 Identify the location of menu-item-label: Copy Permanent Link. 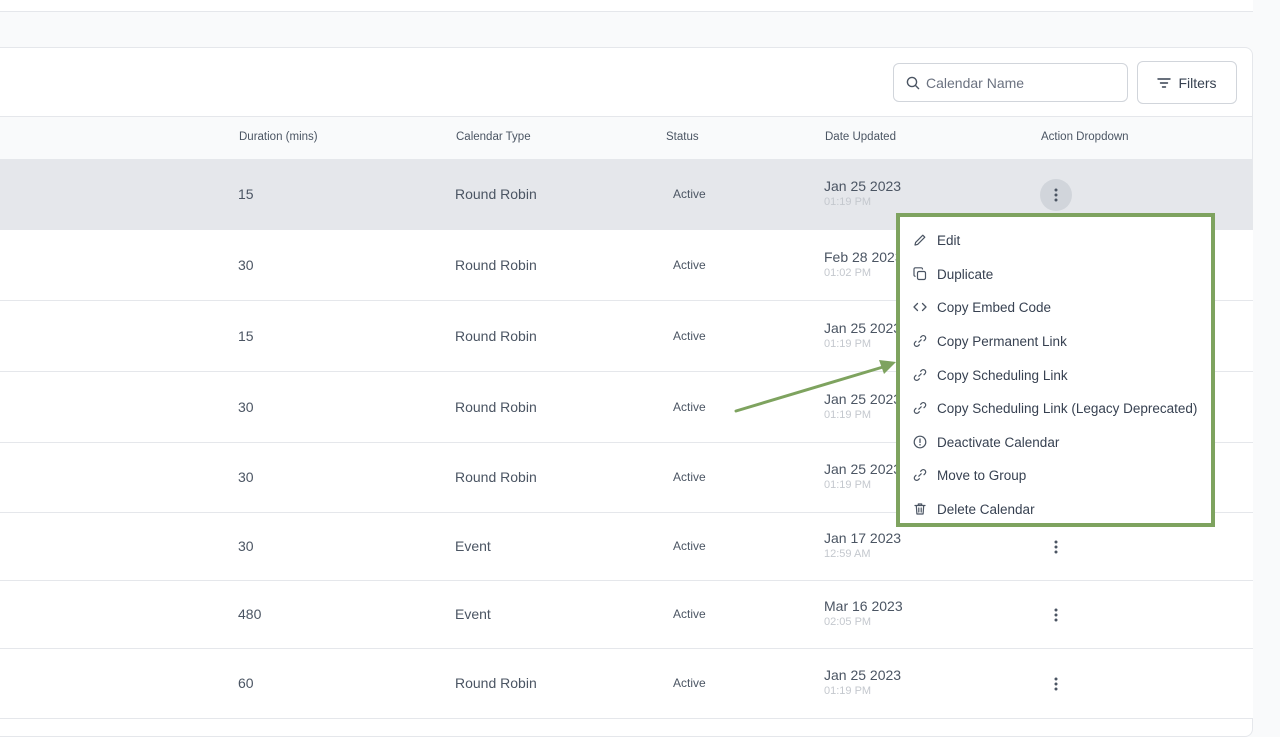
(1002, 341).